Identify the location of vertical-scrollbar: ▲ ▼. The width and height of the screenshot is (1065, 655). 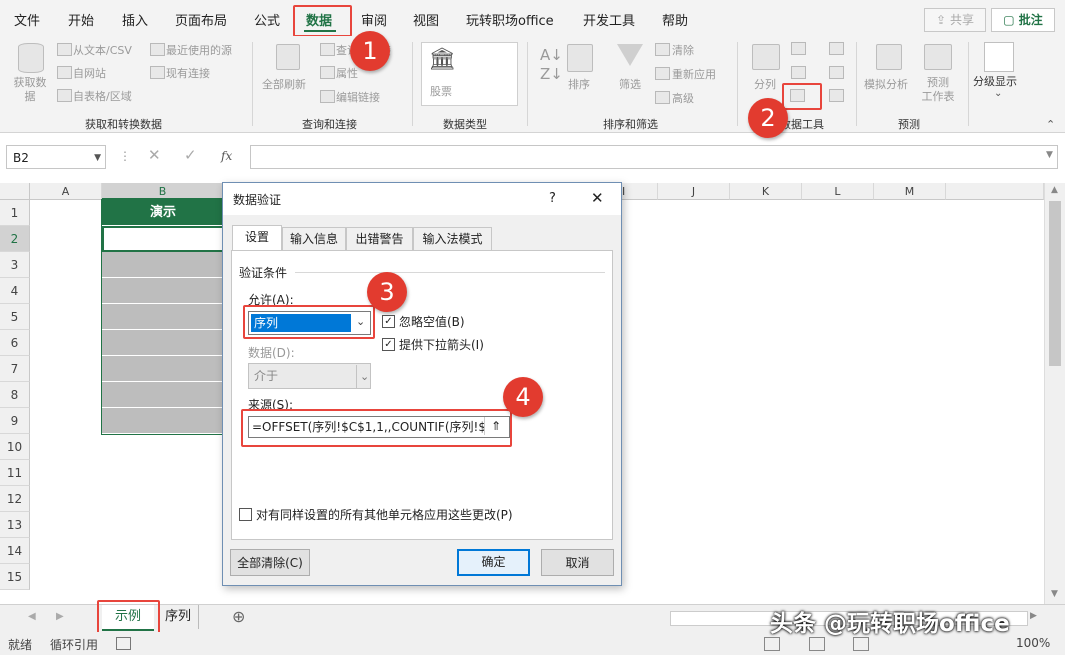
(1054, 393).